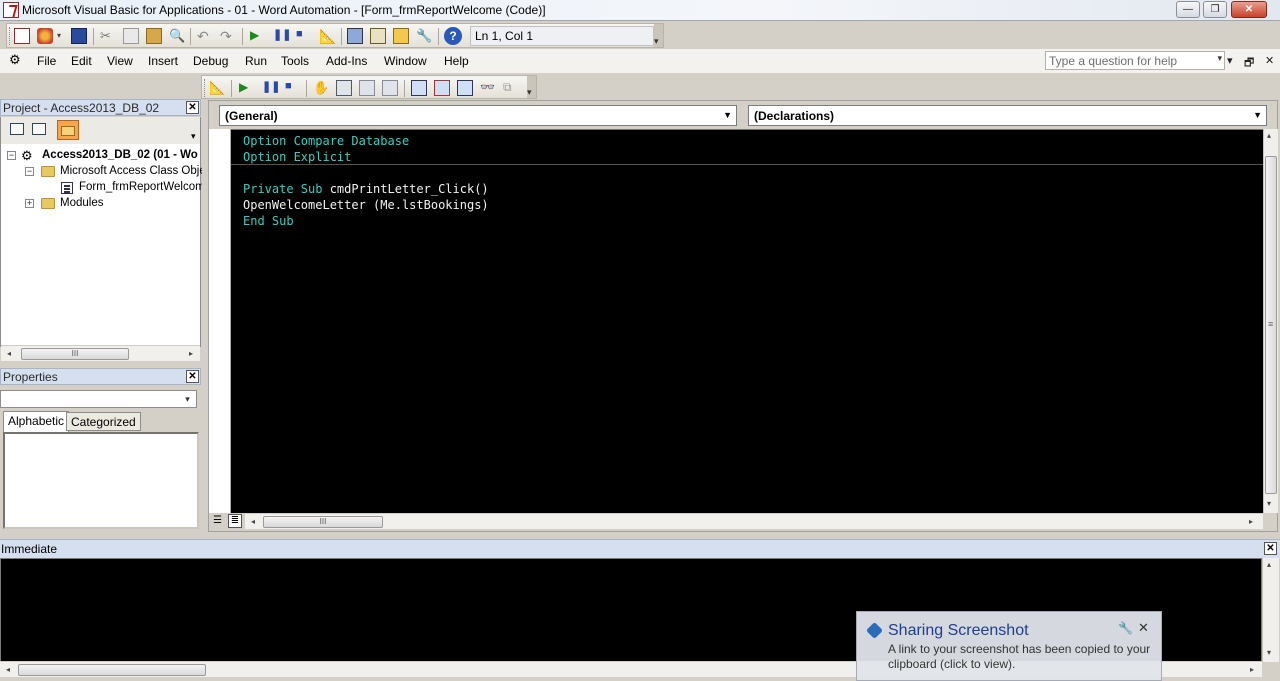 The width and height of the screenshot is (1280, 681). What do you see at coordinates (1230, 60) in the screenshot?
I see `mdi-minimize-button: ▾` at bounding box center [1230, 60].